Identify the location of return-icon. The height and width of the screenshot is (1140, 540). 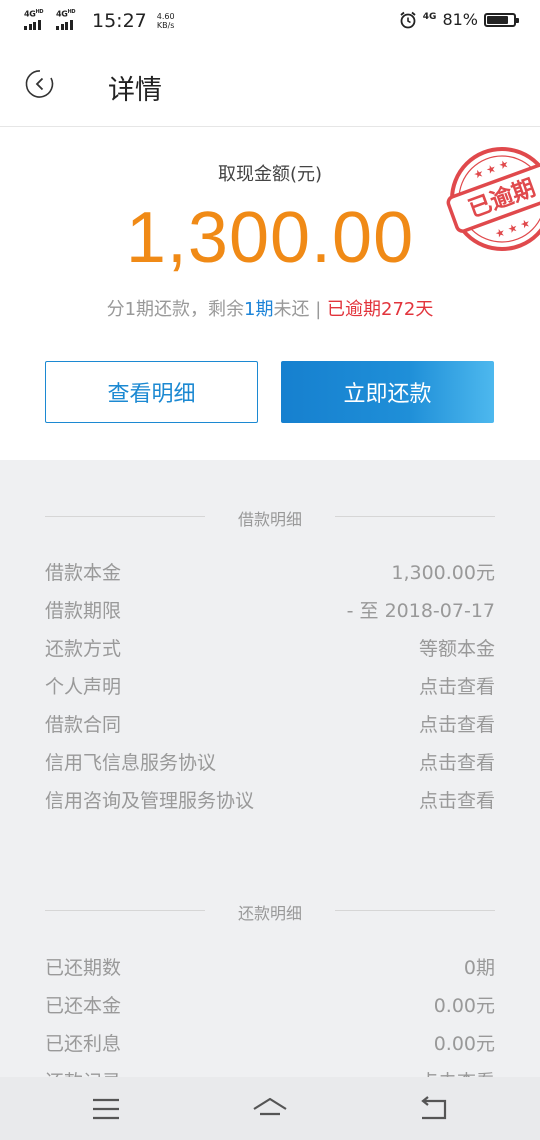
(434, 1109).